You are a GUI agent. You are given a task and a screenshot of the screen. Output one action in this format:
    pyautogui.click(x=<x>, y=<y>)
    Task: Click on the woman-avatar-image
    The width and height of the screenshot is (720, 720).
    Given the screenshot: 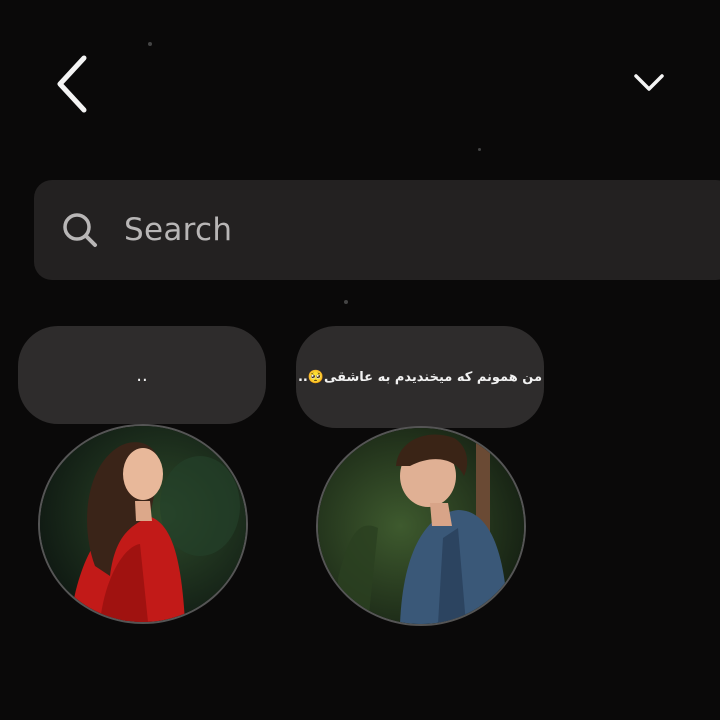 What is the action you would take?
    pyautogui.click(x=143, y=524)
    